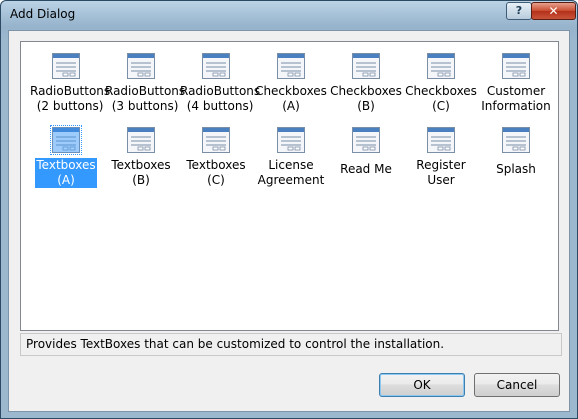 This screenshot has width=578, height=419. I want to click on dialog-item-label: RadioButtons (4 buttons), so click(220, 99).